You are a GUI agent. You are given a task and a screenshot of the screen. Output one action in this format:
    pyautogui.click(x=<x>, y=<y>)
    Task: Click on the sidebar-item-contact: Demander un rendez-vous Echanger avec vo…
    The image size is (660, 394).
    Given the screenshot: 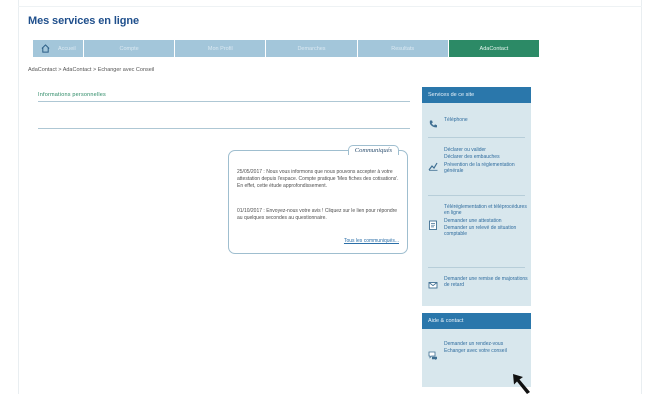 What is the action you would take?
    pyautogui.click(x=478, y=350)
    